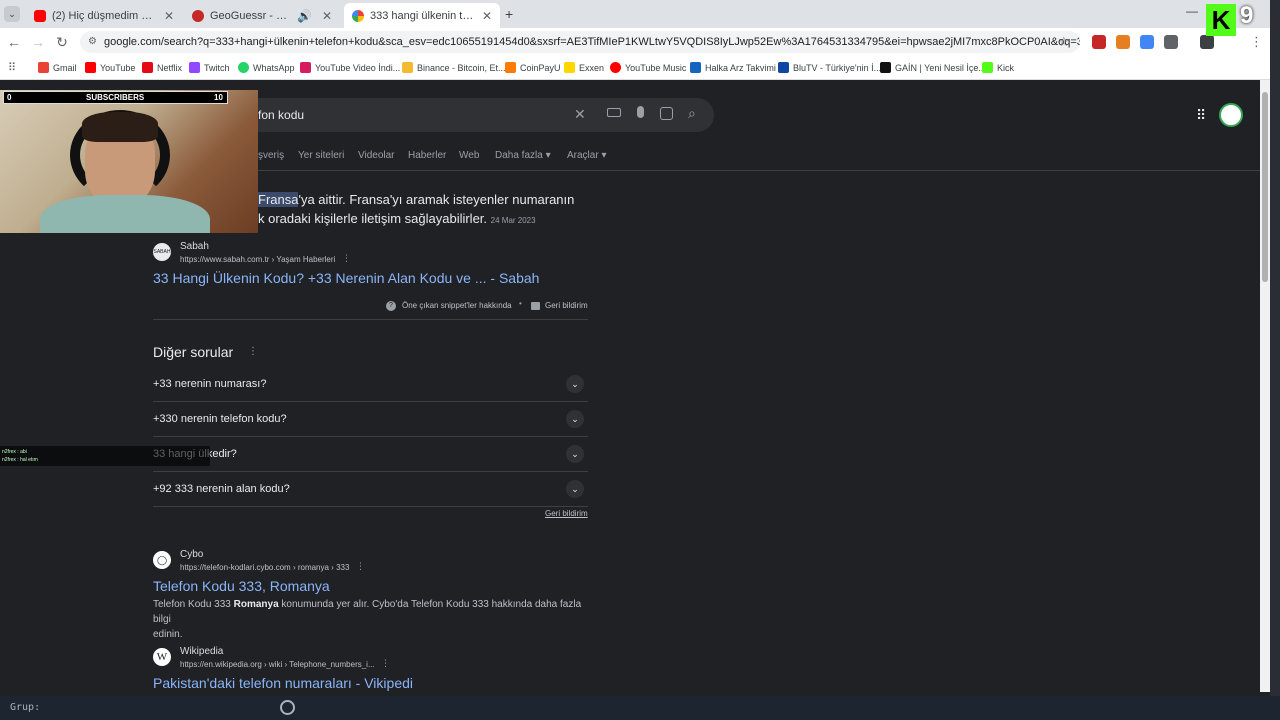 The image size is (1280, 720). What do you see at coordinates (192, 554) in the screenshot?
I see `source-name: Cybo` at bounding box center [192, 554].